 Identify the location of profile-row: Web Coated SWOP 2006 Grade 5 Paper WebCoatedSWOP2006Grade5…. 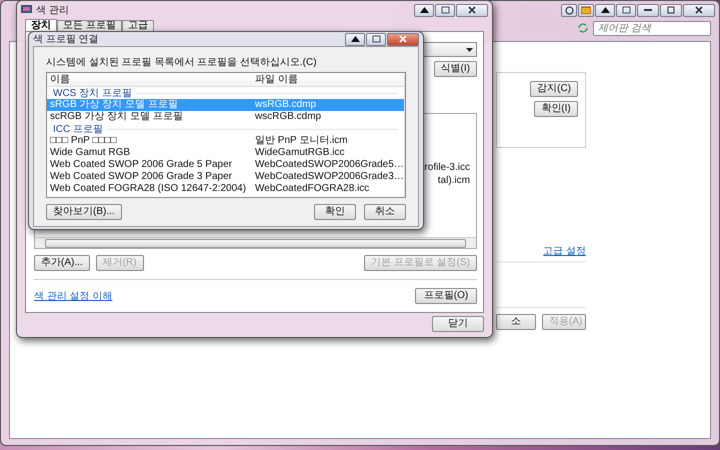
(225, 165).